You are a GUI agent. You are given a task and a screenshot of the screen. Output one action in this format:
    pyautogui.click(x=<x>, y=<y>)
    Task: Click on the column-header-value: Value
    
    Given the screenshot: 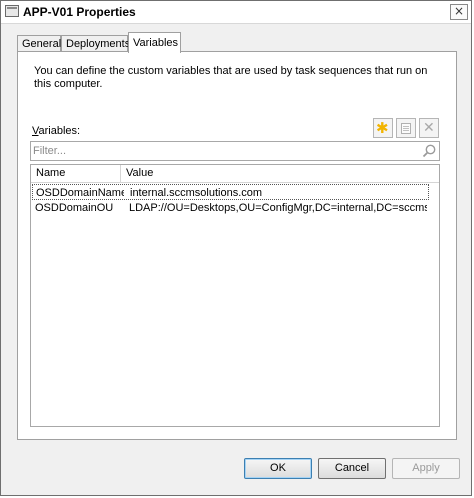 What is the action you would take?
    pyautogui.click(x=280, y=173)
    